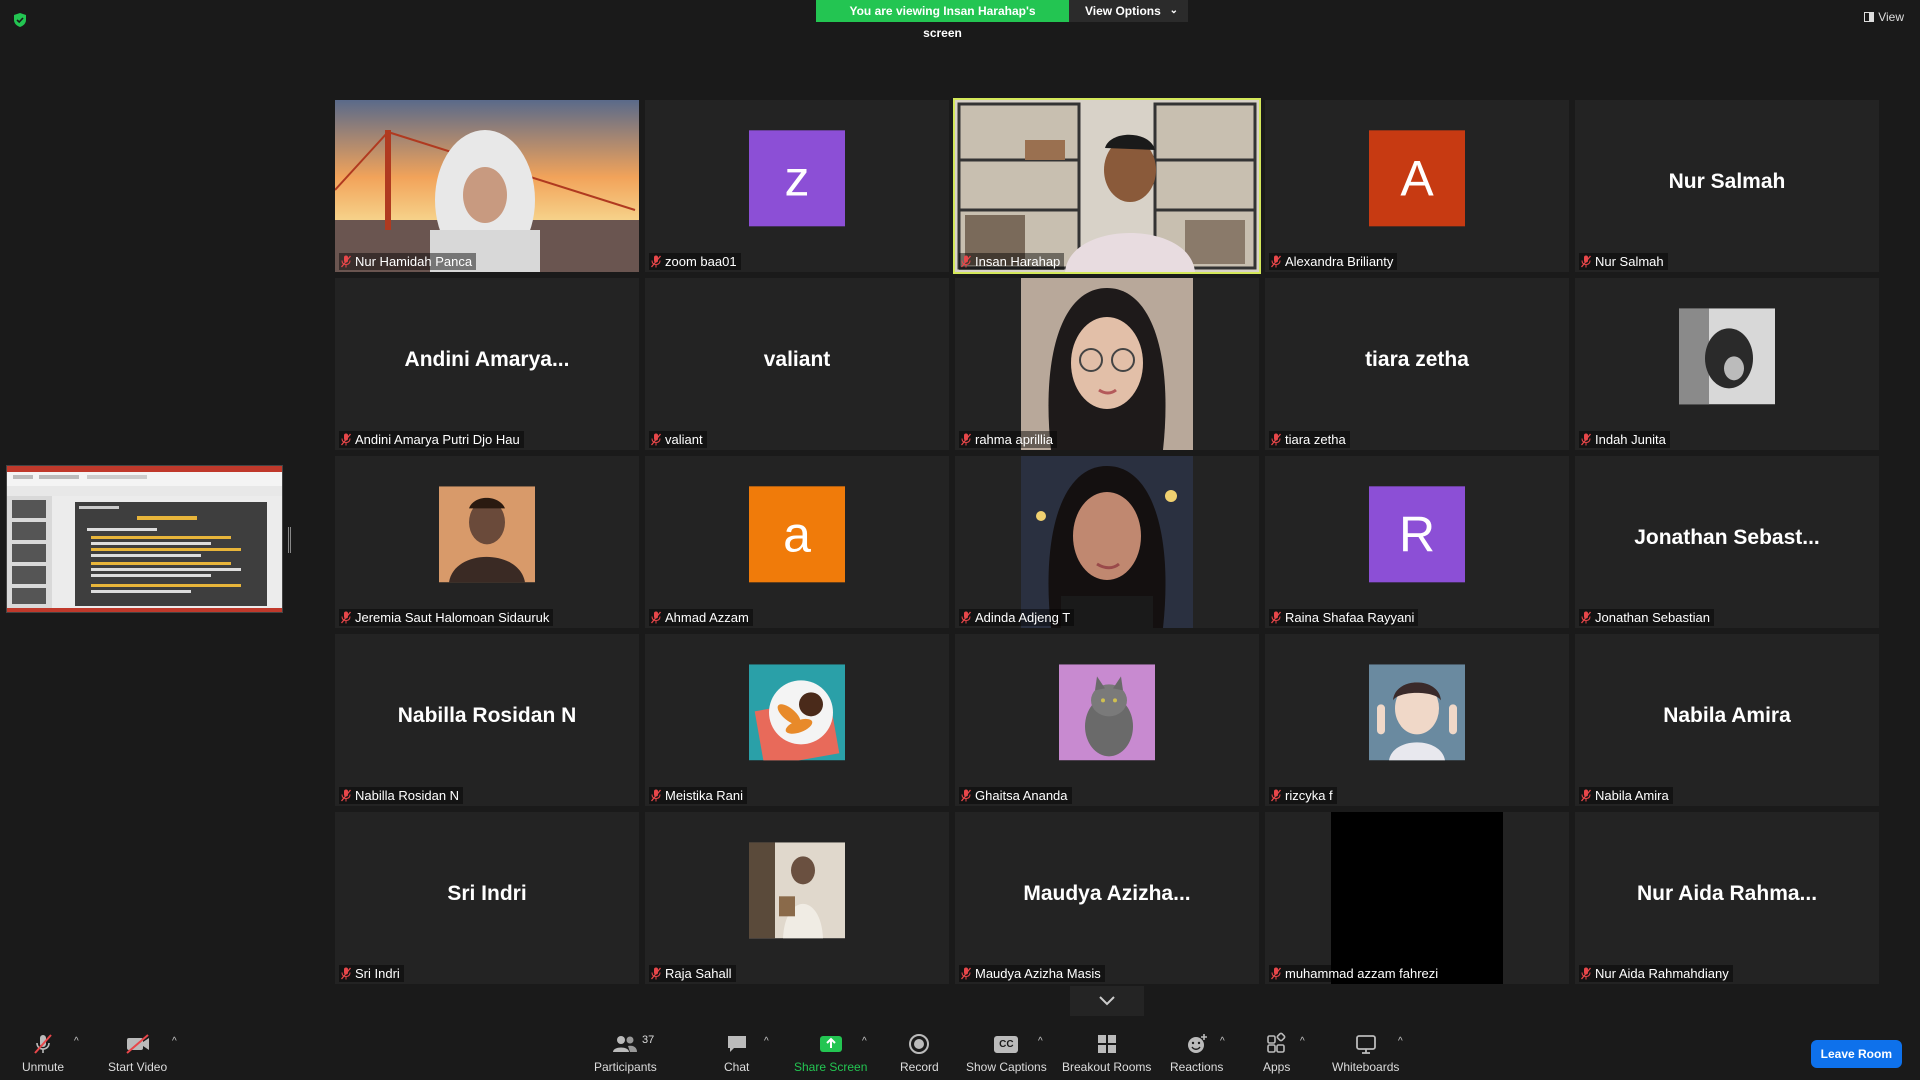 The image size is (1920, 1080). Describe the element at coordinates (487, 715) in the screenshot. I see `participant-display-name: Nabilla Rosidan N` at that location.